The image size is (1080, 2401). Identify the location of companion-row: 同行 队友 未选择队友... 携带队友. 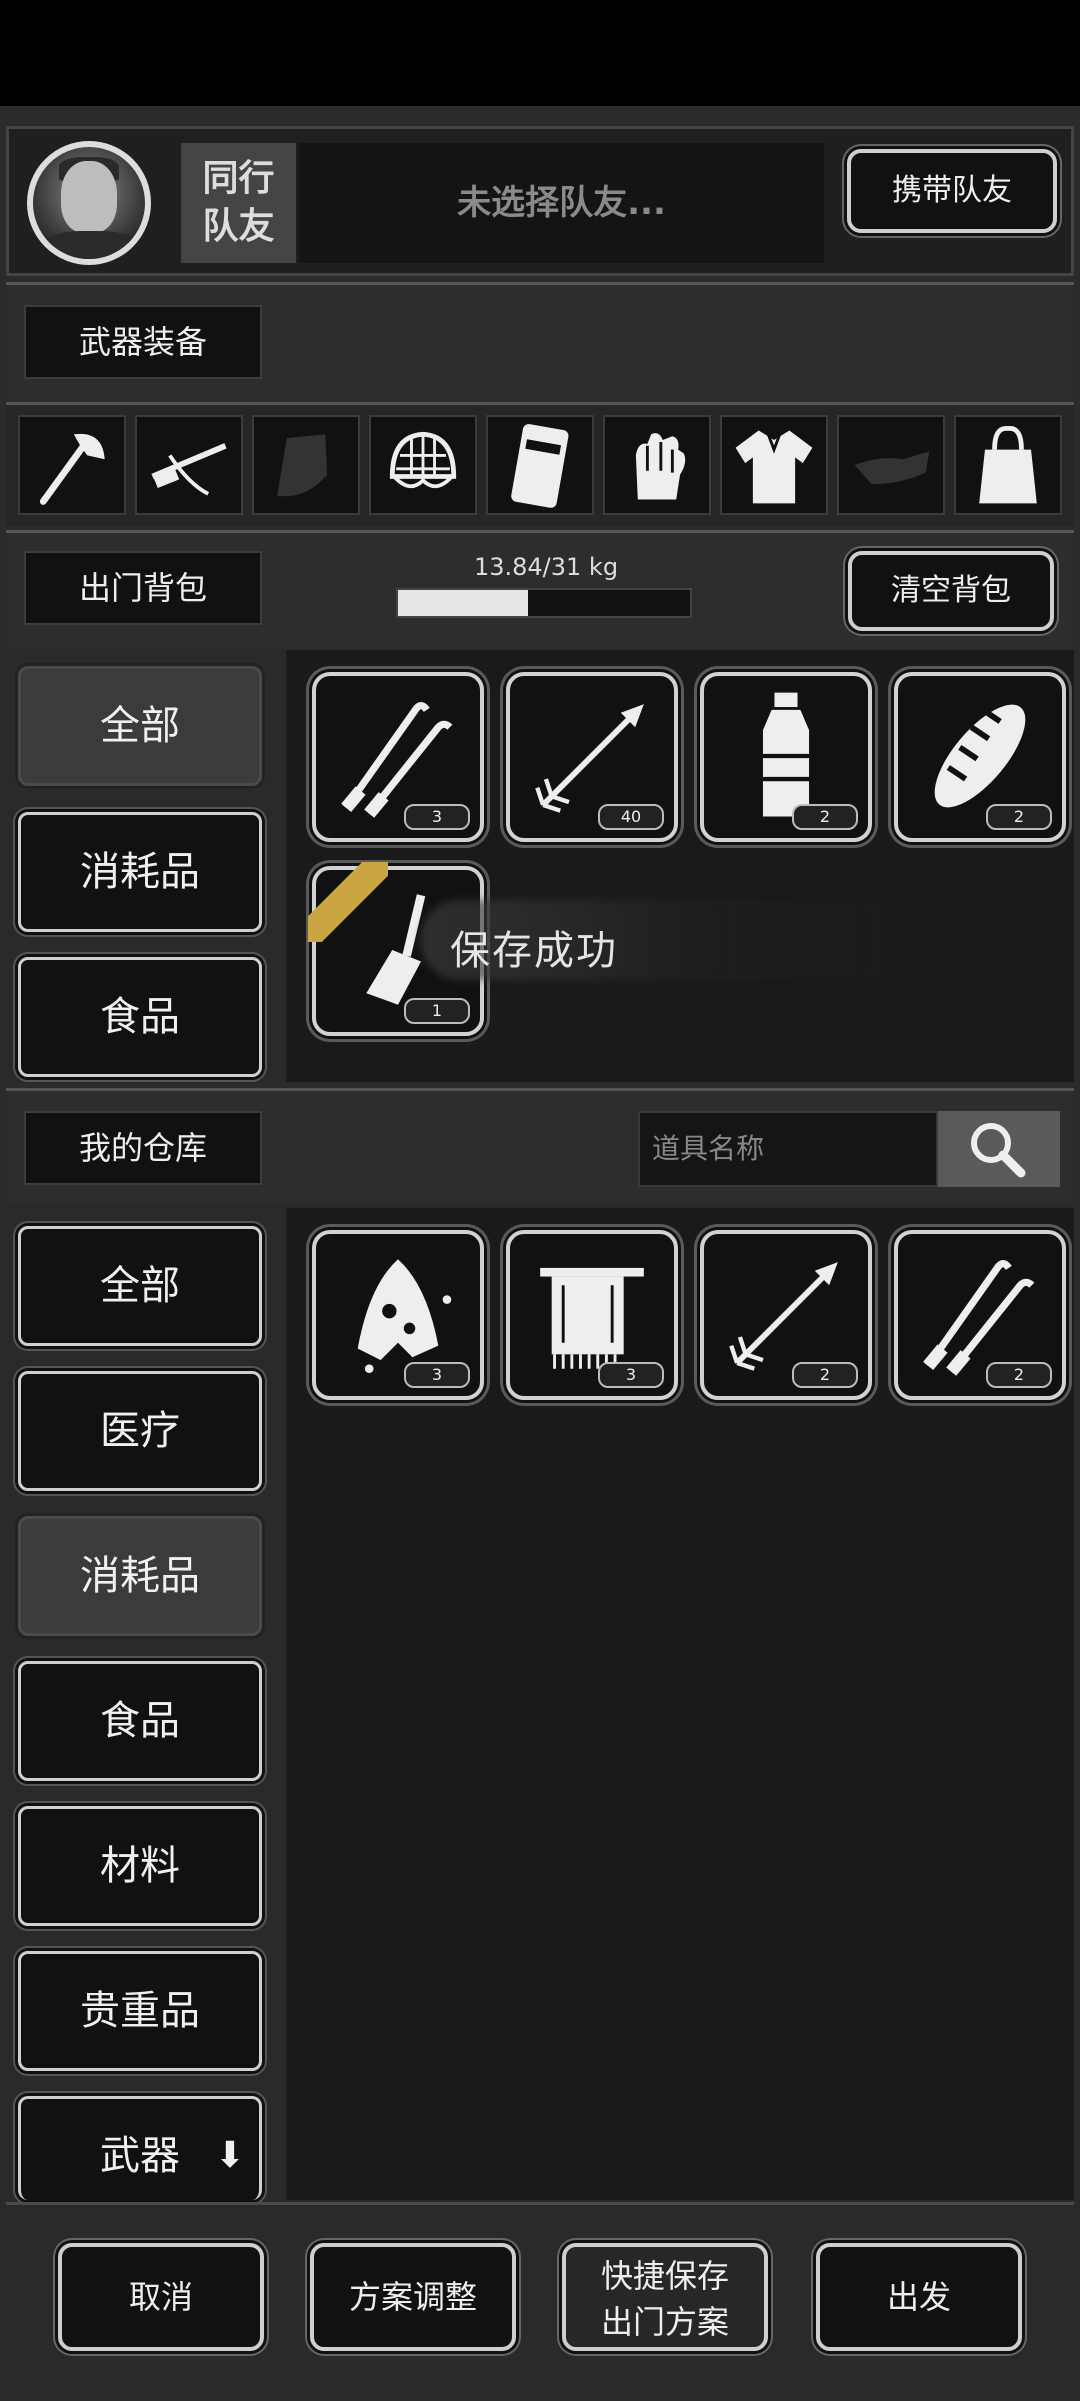
(540, 201).